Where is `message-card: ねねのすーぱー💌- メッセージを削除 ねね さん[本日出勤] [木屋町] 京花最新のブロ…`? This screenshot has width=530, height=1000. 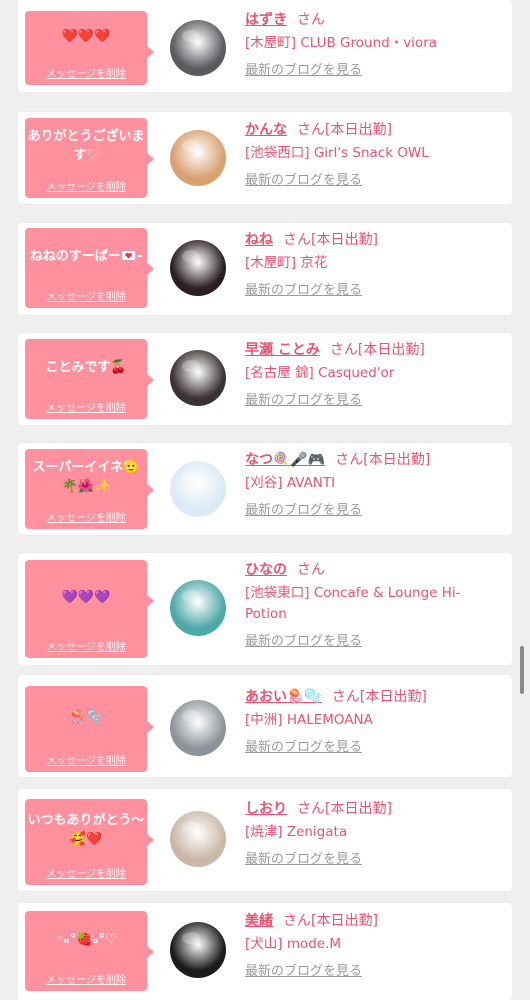
message-card: ねねのすーぱー💌- メッセージを削除 ねね さん[本日出勤] [木屋町] 京花最新のブロ… is located at coordinates (265, 269).